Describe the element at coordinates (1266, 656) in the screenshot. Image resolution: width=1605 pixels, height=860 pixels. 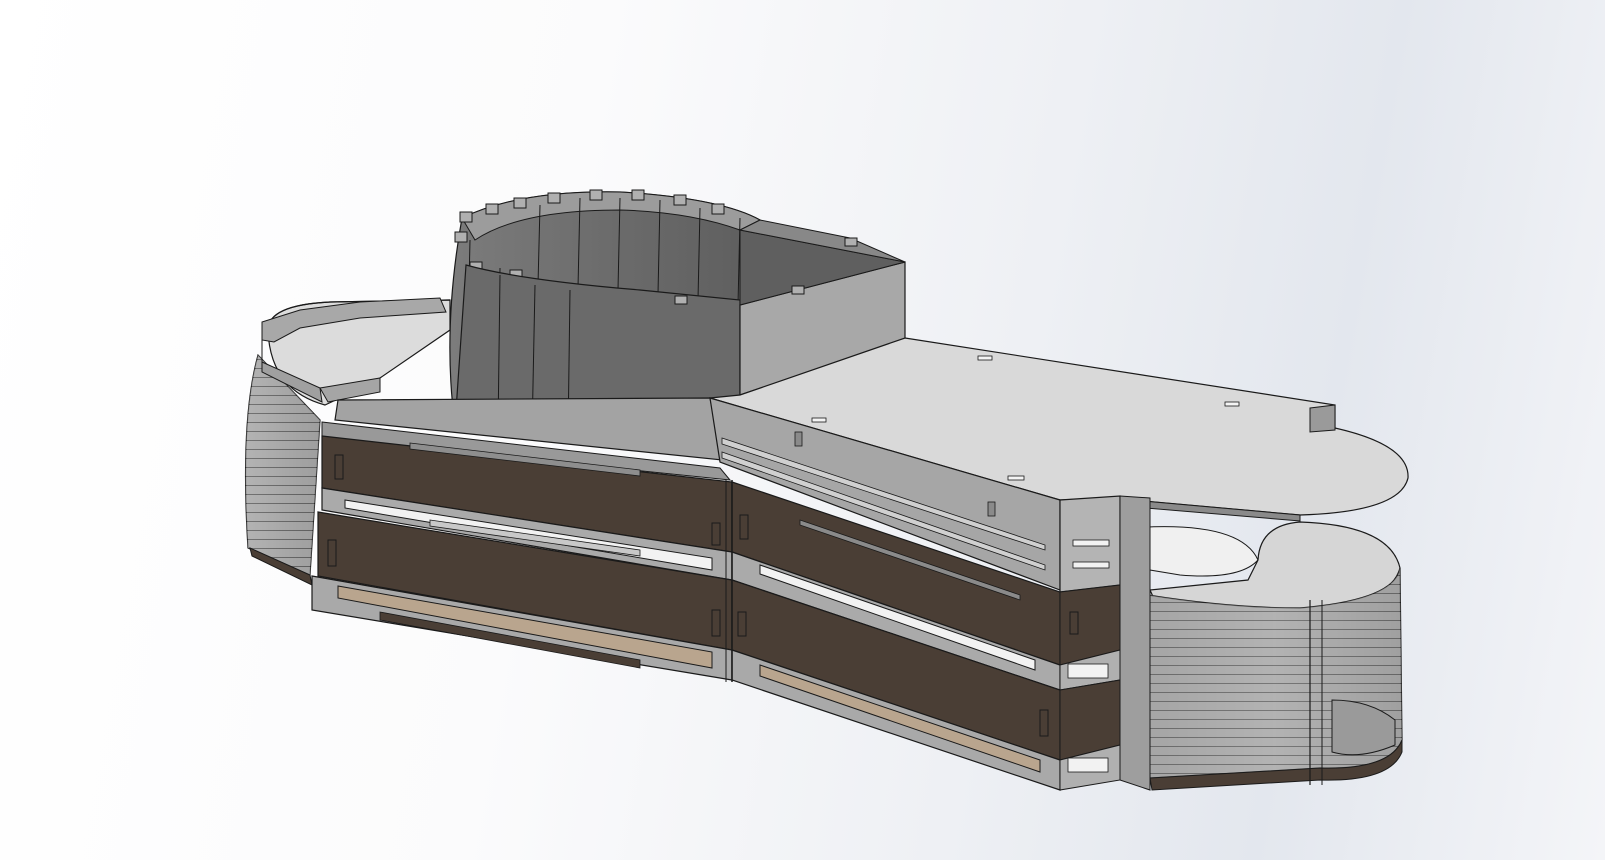
I see `right-lower-plate` at that location.